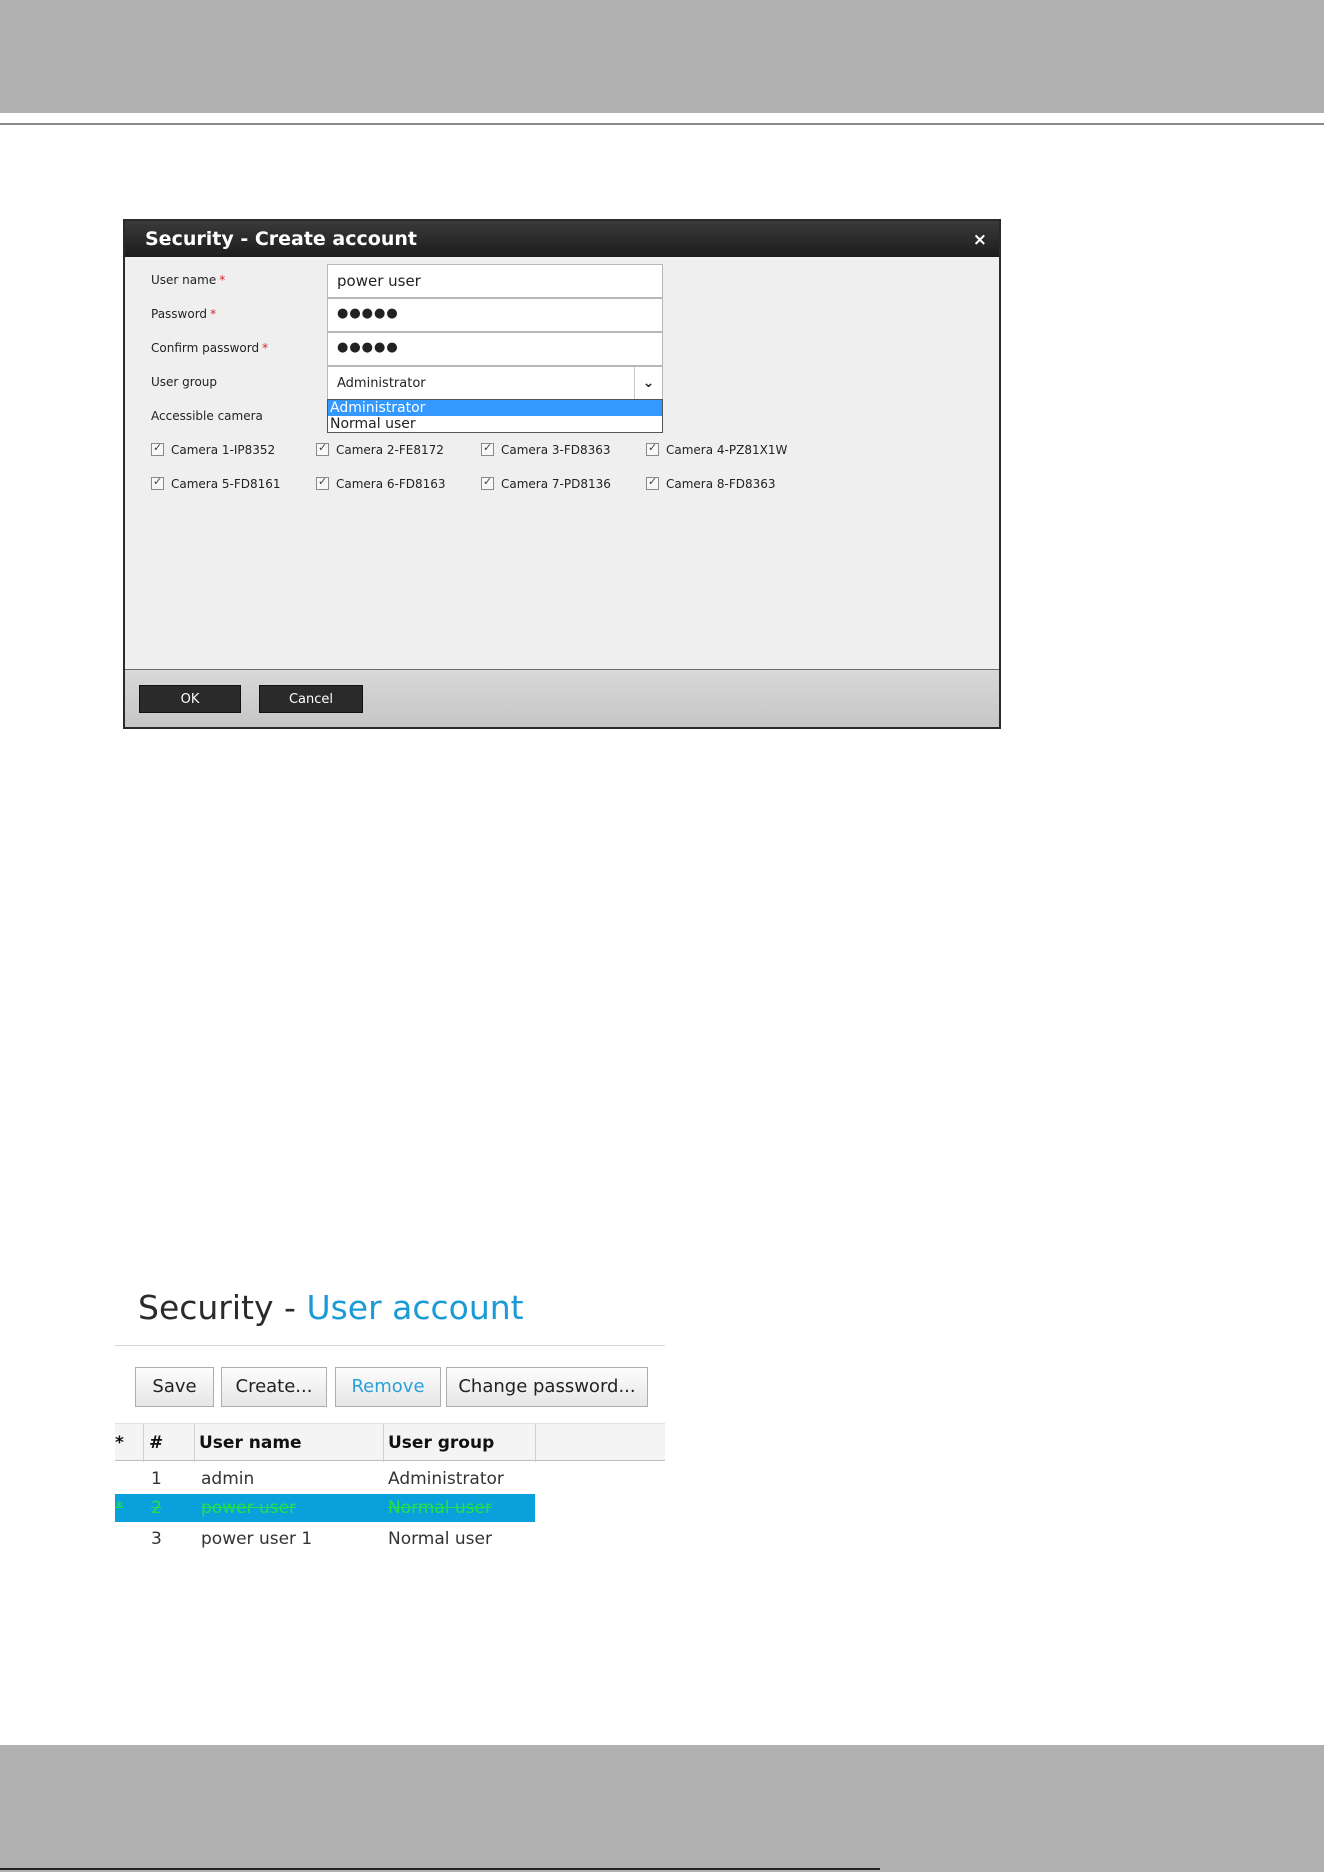 This screenshot has height=1872, width=1324. What do you see at coordinates (495, 408) in the screenshot?
I see `user-group-option-administrator: Administrator` at bounding box center [495, 408].